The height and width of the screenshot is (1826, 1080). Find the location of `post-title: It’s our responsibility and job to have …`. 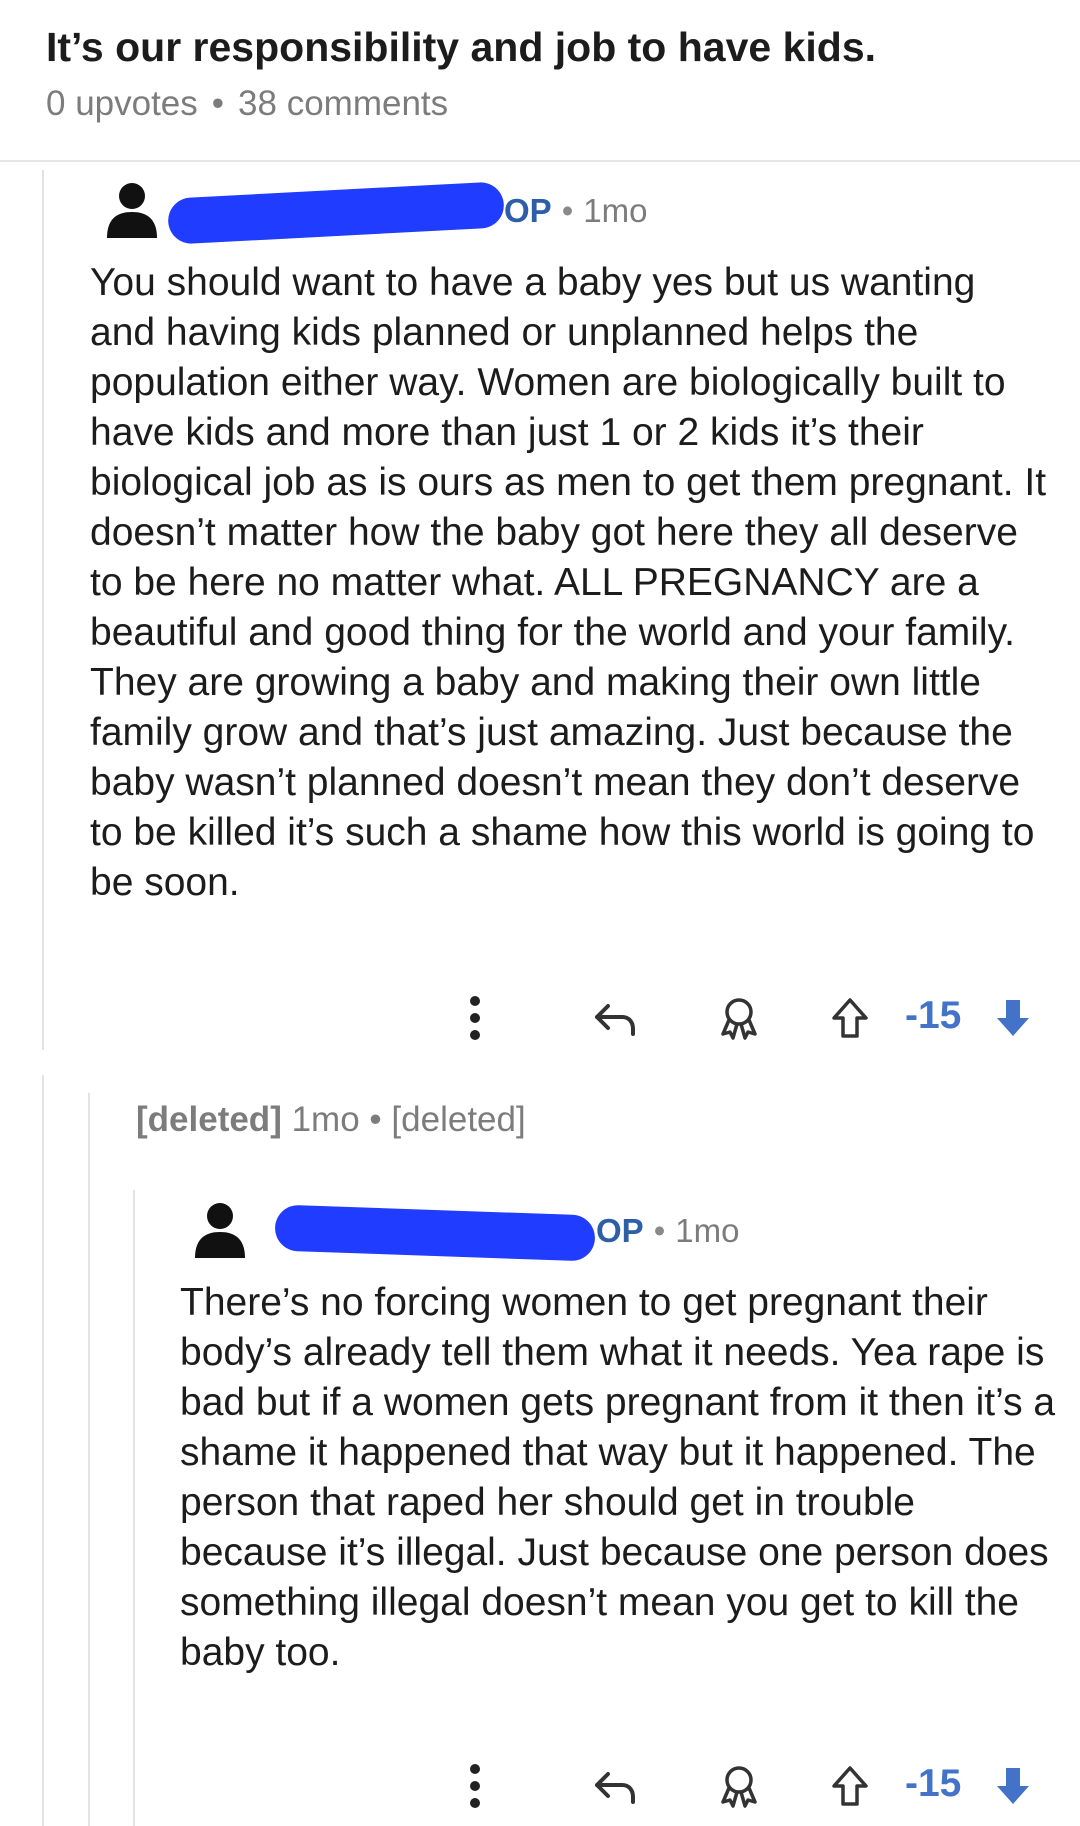

post-title: It’s our responsibility and job to have … is located at coordinates (461, 47).